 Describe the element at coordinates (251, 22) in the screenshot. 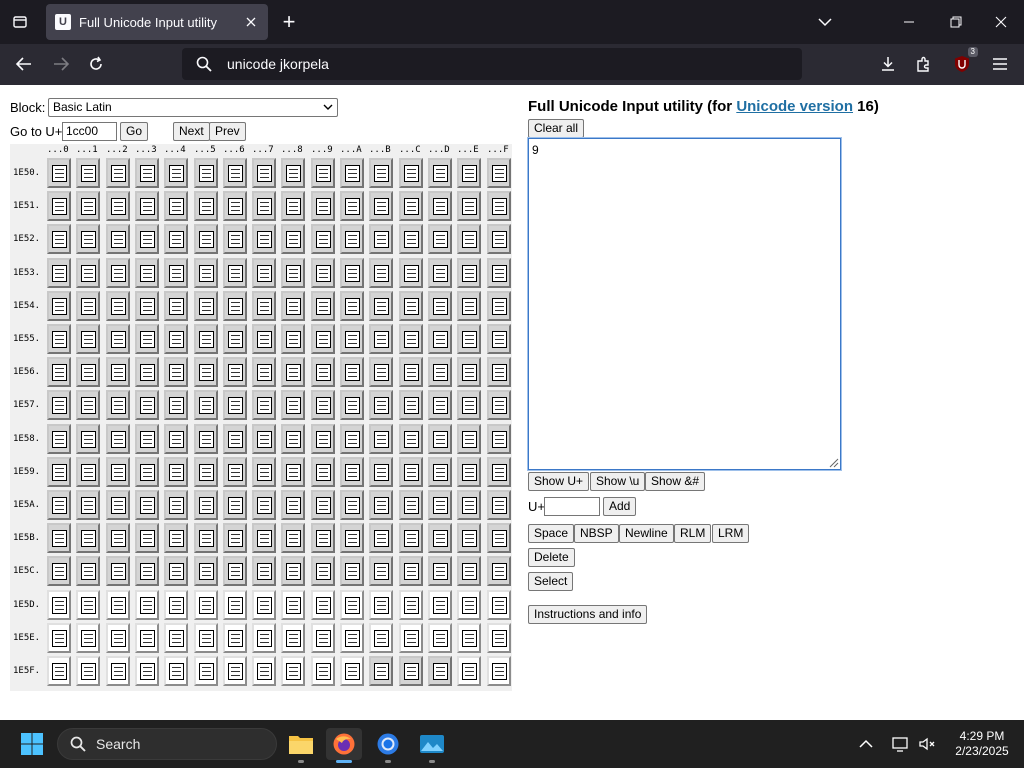

I see `close-tab-icon` at that location.